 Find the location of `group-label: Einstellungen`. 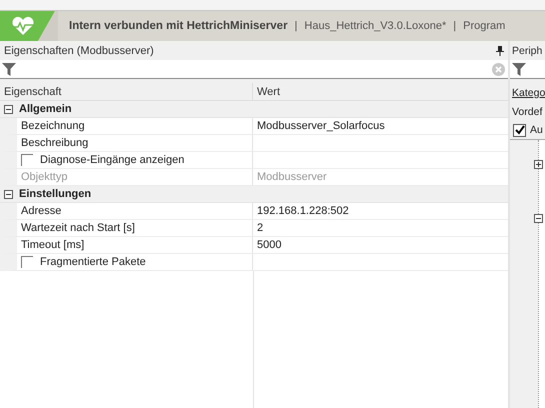

group-label: Einstellungen is located at coordinates (55, 194).